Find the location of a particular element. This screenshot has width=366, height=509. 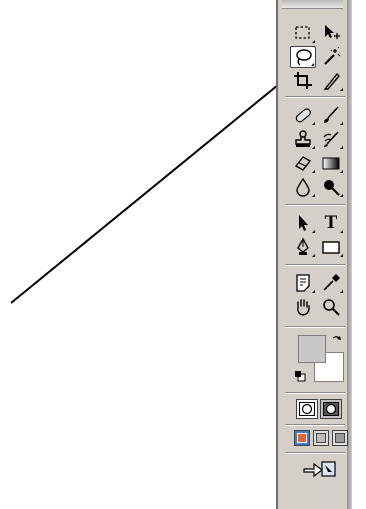

default-colors-icon is located at coordinates (300, 376).